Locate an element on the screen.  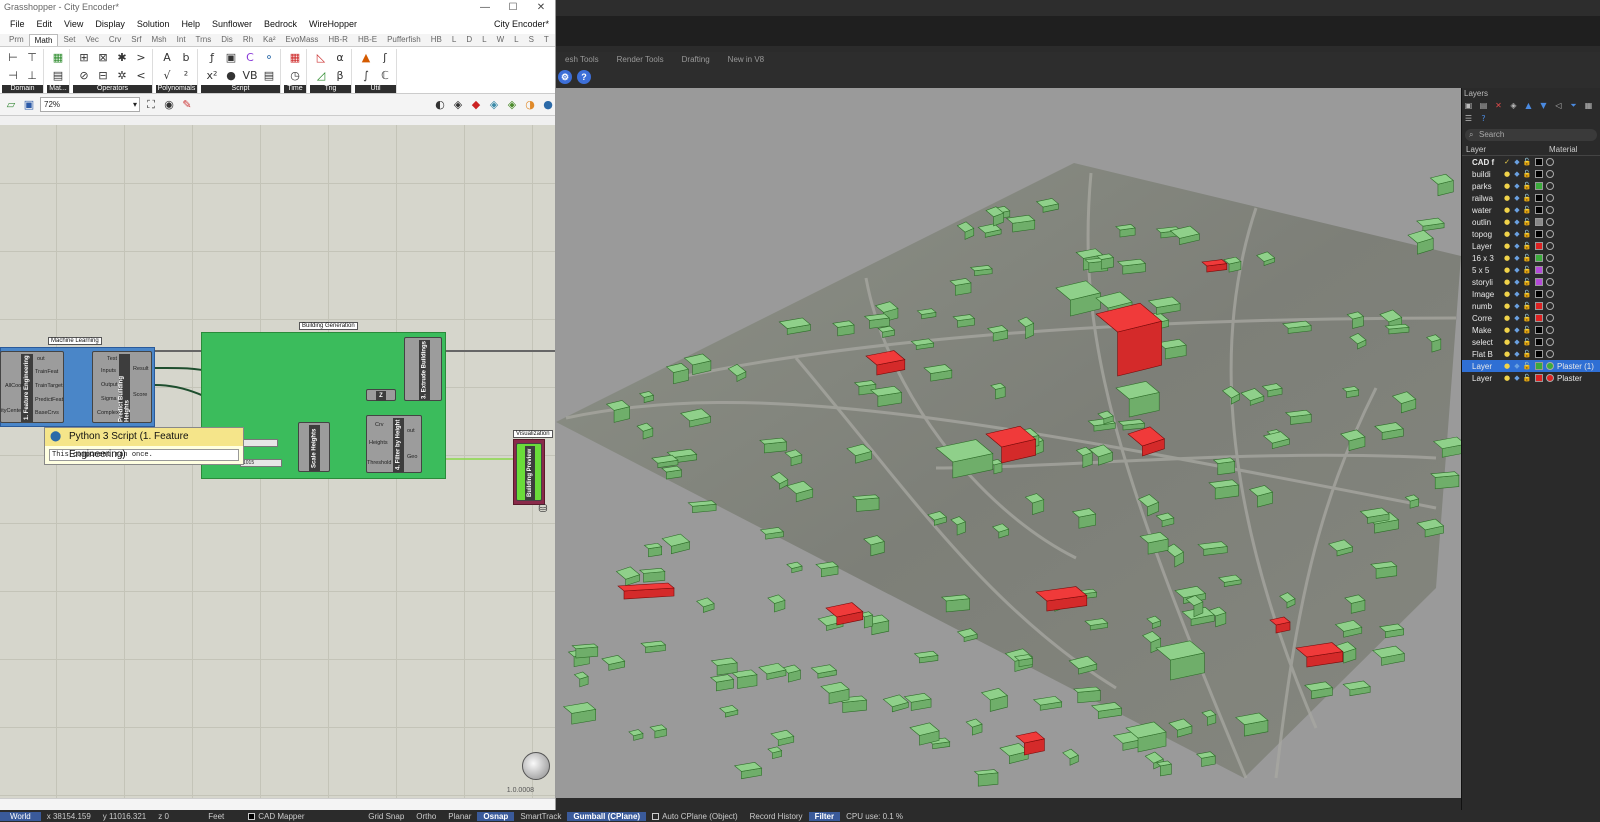
layer-row: 5 x 5 ● ◆ 🔓 is located at coordinates (1531, 270).